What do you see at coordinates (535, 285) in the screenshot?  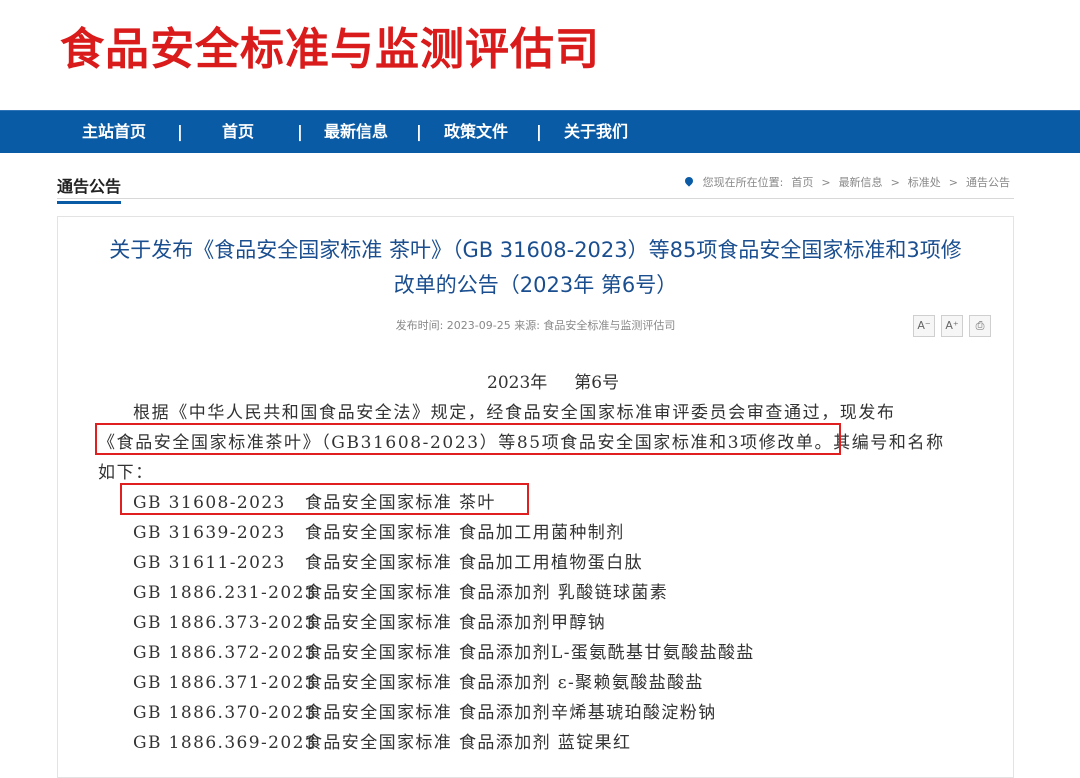 I see `article-title-line2: 改单的公告（2023年 第6号）` at bounding box center [535, 285].